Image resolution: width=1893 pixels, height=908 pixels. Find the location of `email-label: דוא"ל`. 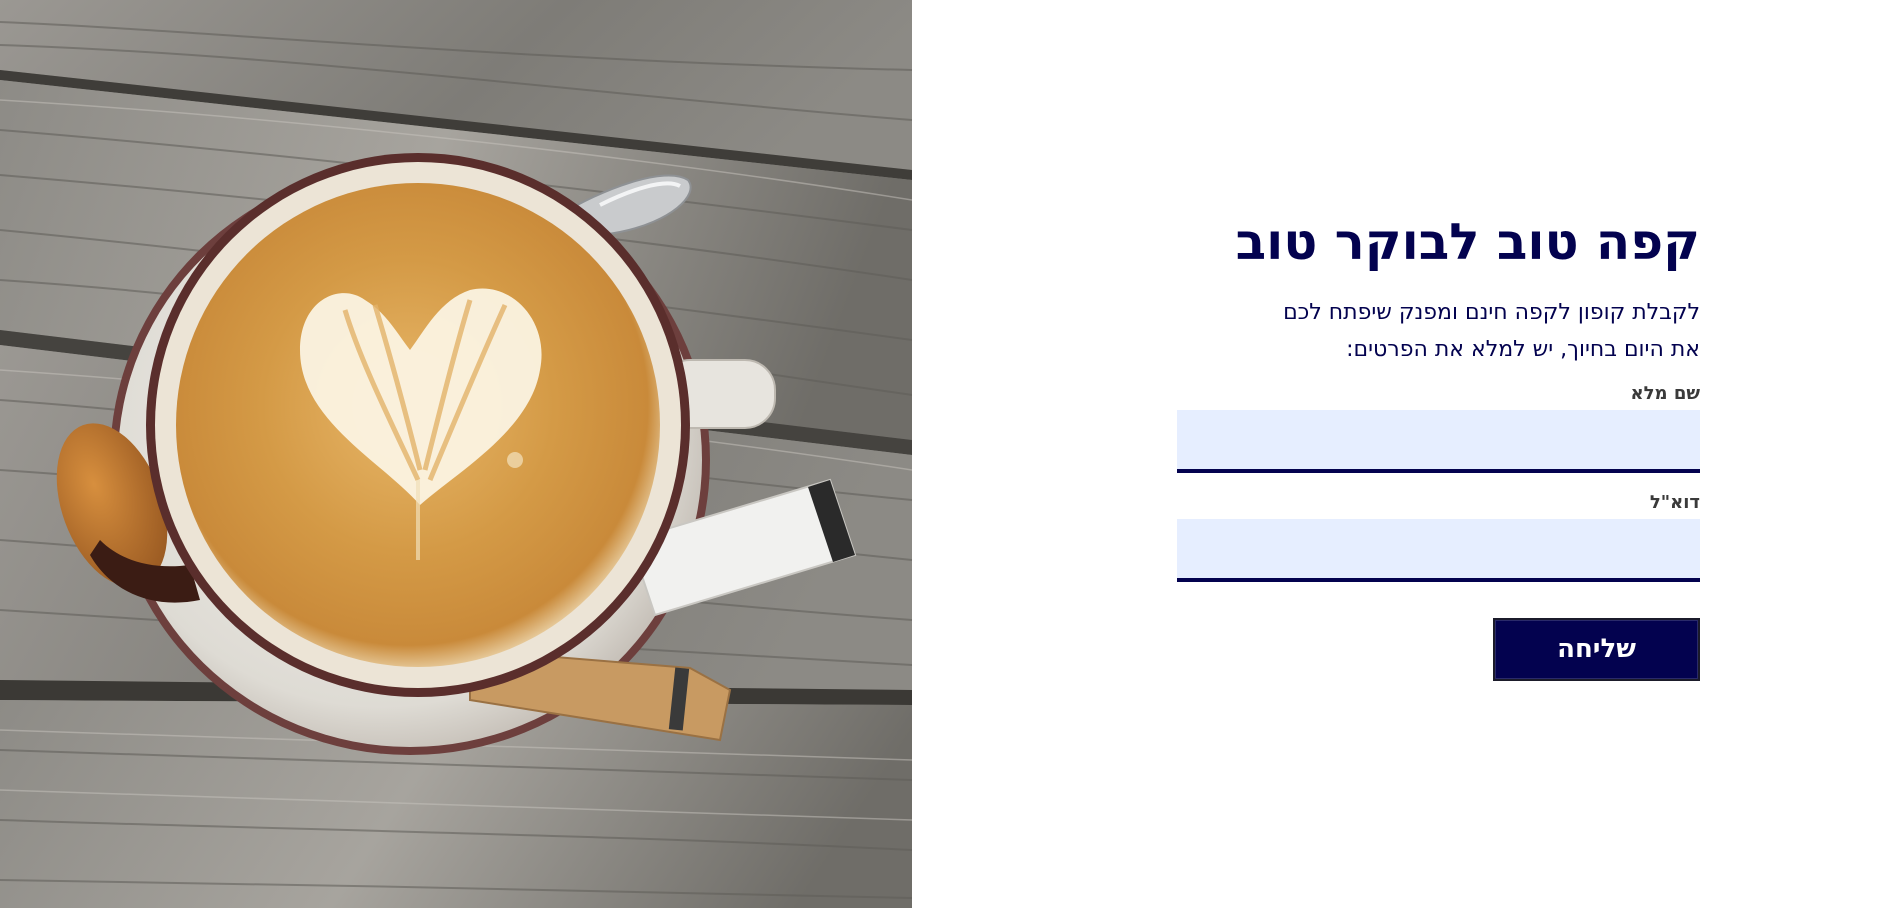

email-label: דוא"ל is located at coordinates (1674, 502).